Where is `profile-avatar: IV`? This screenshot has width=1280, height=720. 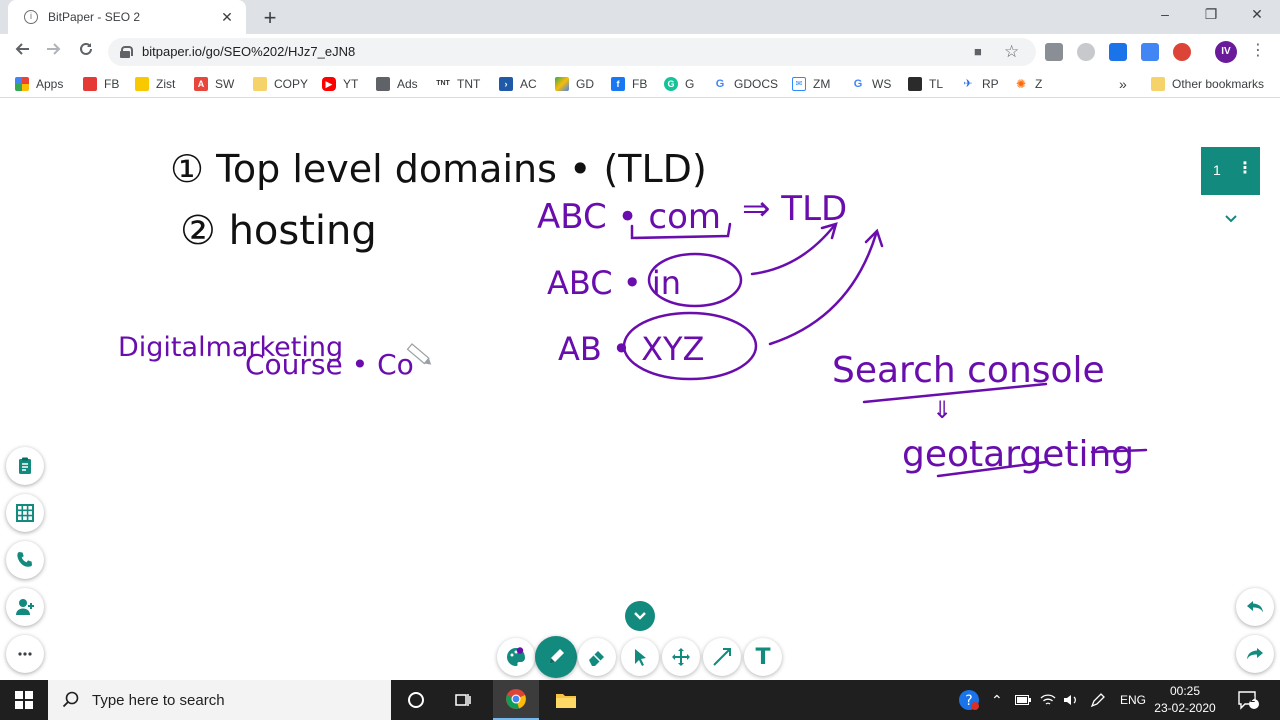
profile-avatar: IV is located at coordinates (1226, 52).